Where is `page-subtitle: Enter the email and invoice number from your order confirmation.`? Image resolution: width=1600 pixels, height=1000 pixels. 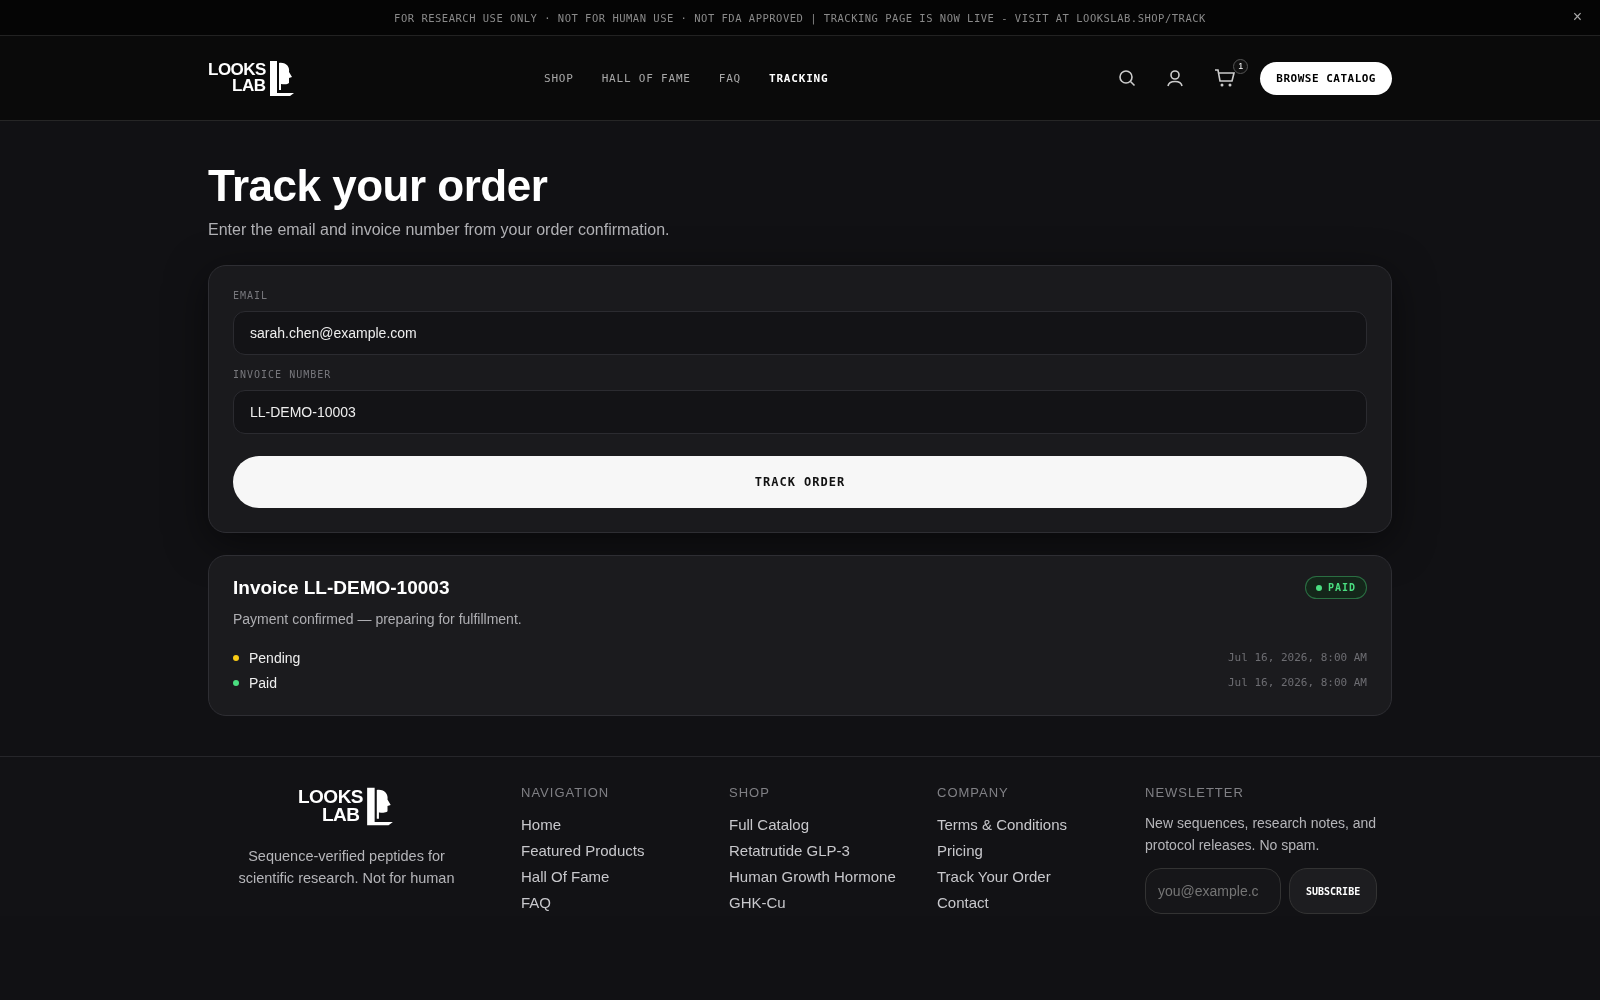
page-subtitle: Enter the email and invoice number from your order confirmation. is located at coordinates (439, 230).